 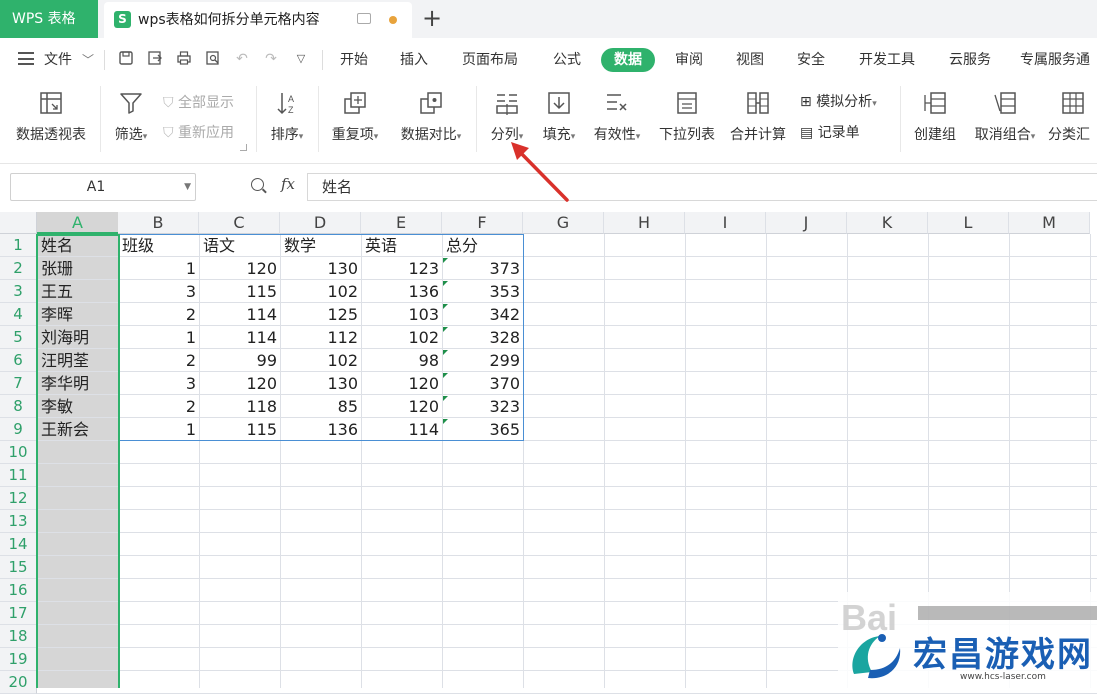 I want to click on menu-data: 数据, so click(x=628, y=60).